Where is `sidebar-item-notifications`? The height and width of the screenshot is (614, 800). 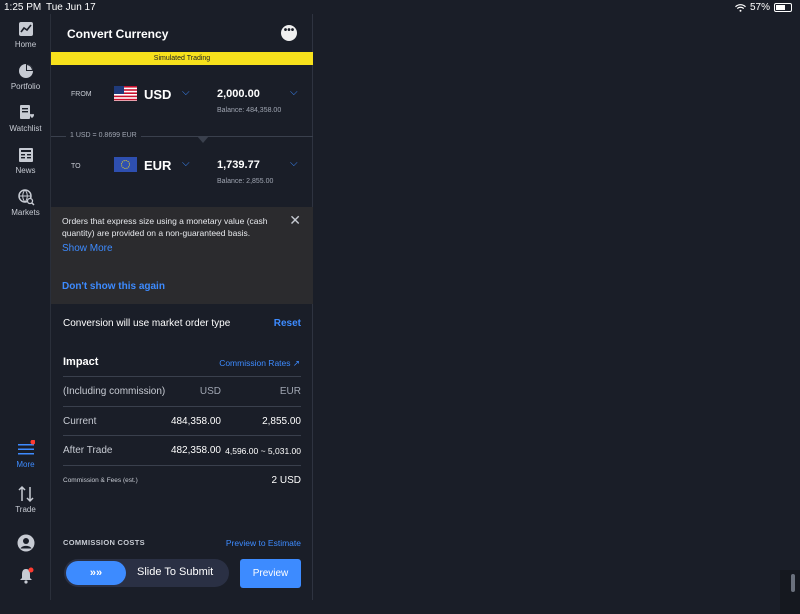 sidebar-item-notifications is located at coordinates (25, 577).